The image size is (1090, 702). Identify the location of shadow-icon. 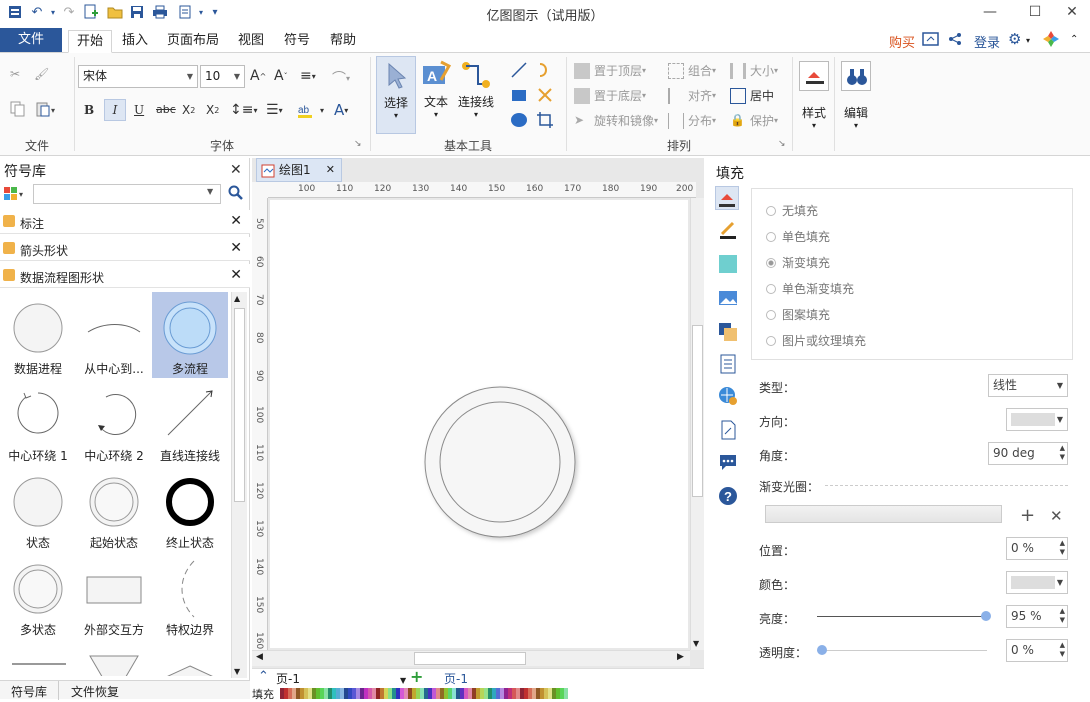
(728, 264).